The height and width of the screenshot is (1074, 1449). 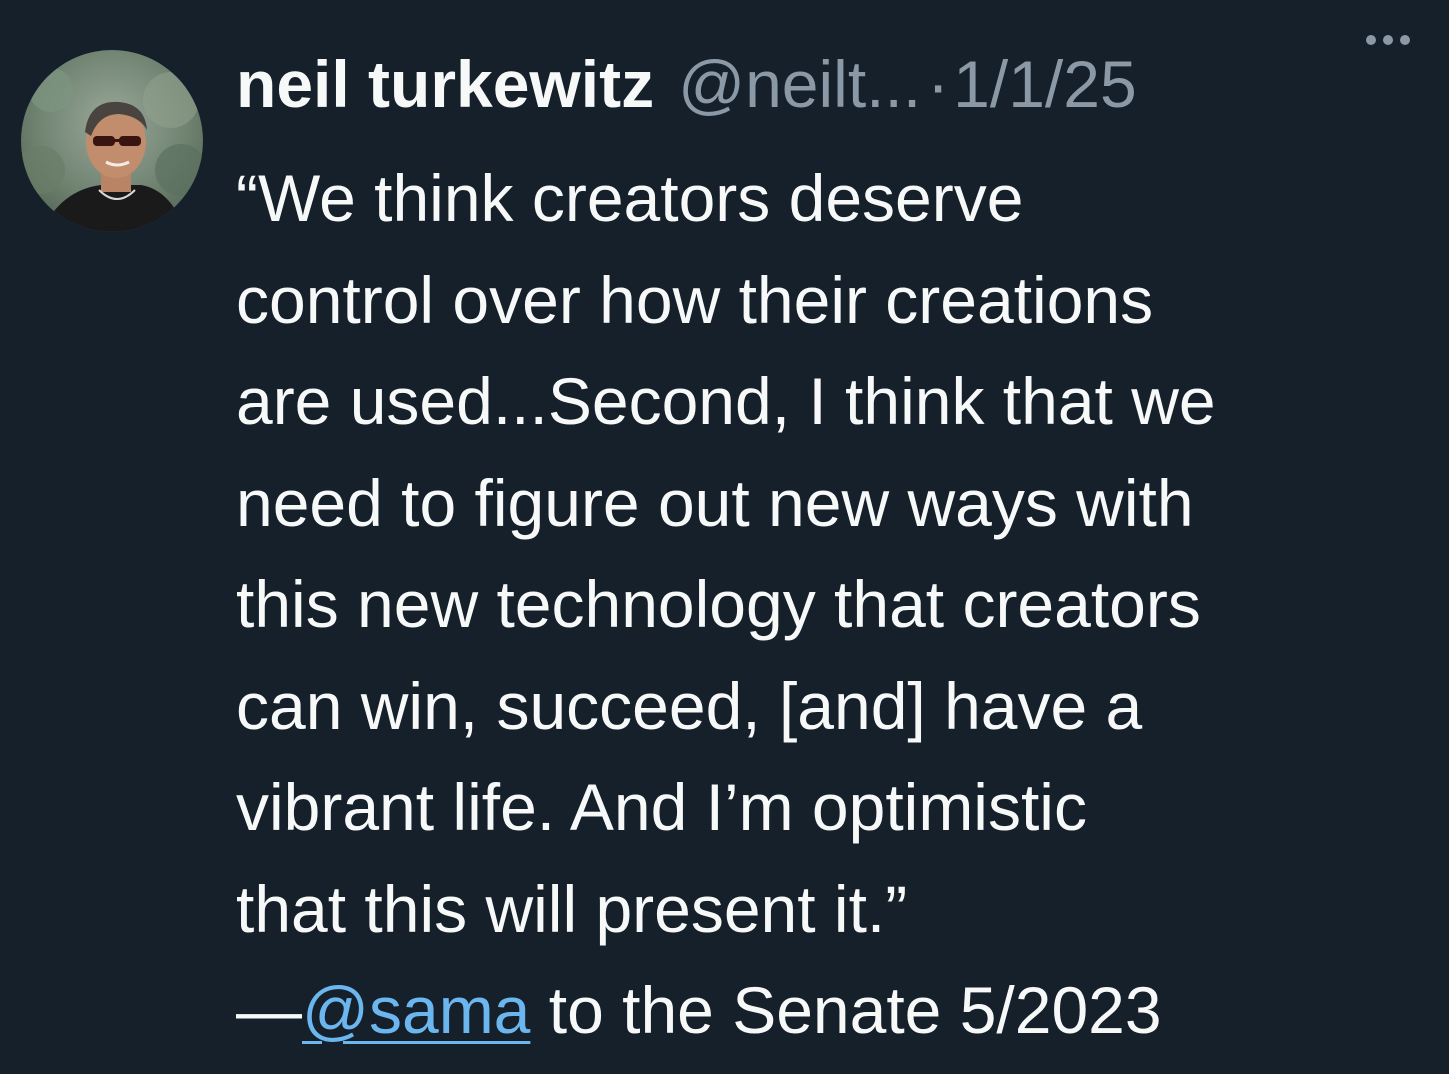 What do you see at coordinates (572, 908) in the screenshot?
I see `tweet-text-line: that this will present it.”` at bounding box center [572, 908].